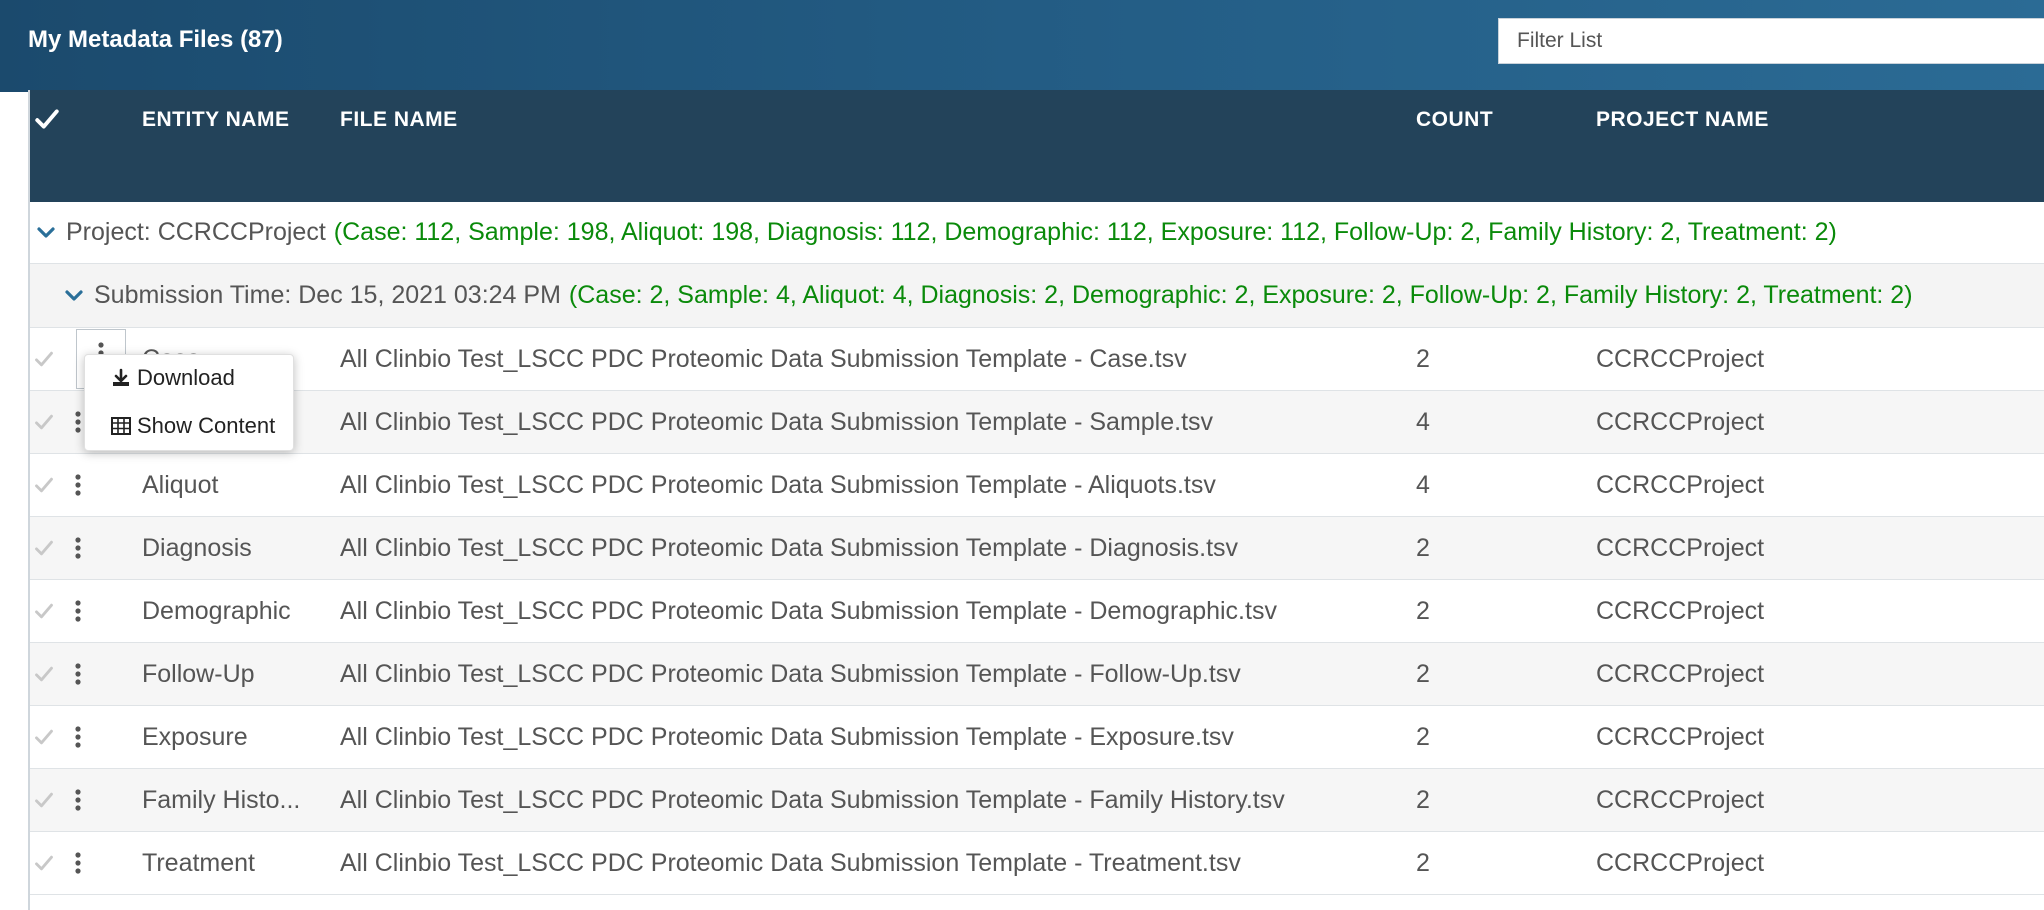 The width and height of the screenshot is (2044, 910). I want to click on download-icon, so click(121, 378).